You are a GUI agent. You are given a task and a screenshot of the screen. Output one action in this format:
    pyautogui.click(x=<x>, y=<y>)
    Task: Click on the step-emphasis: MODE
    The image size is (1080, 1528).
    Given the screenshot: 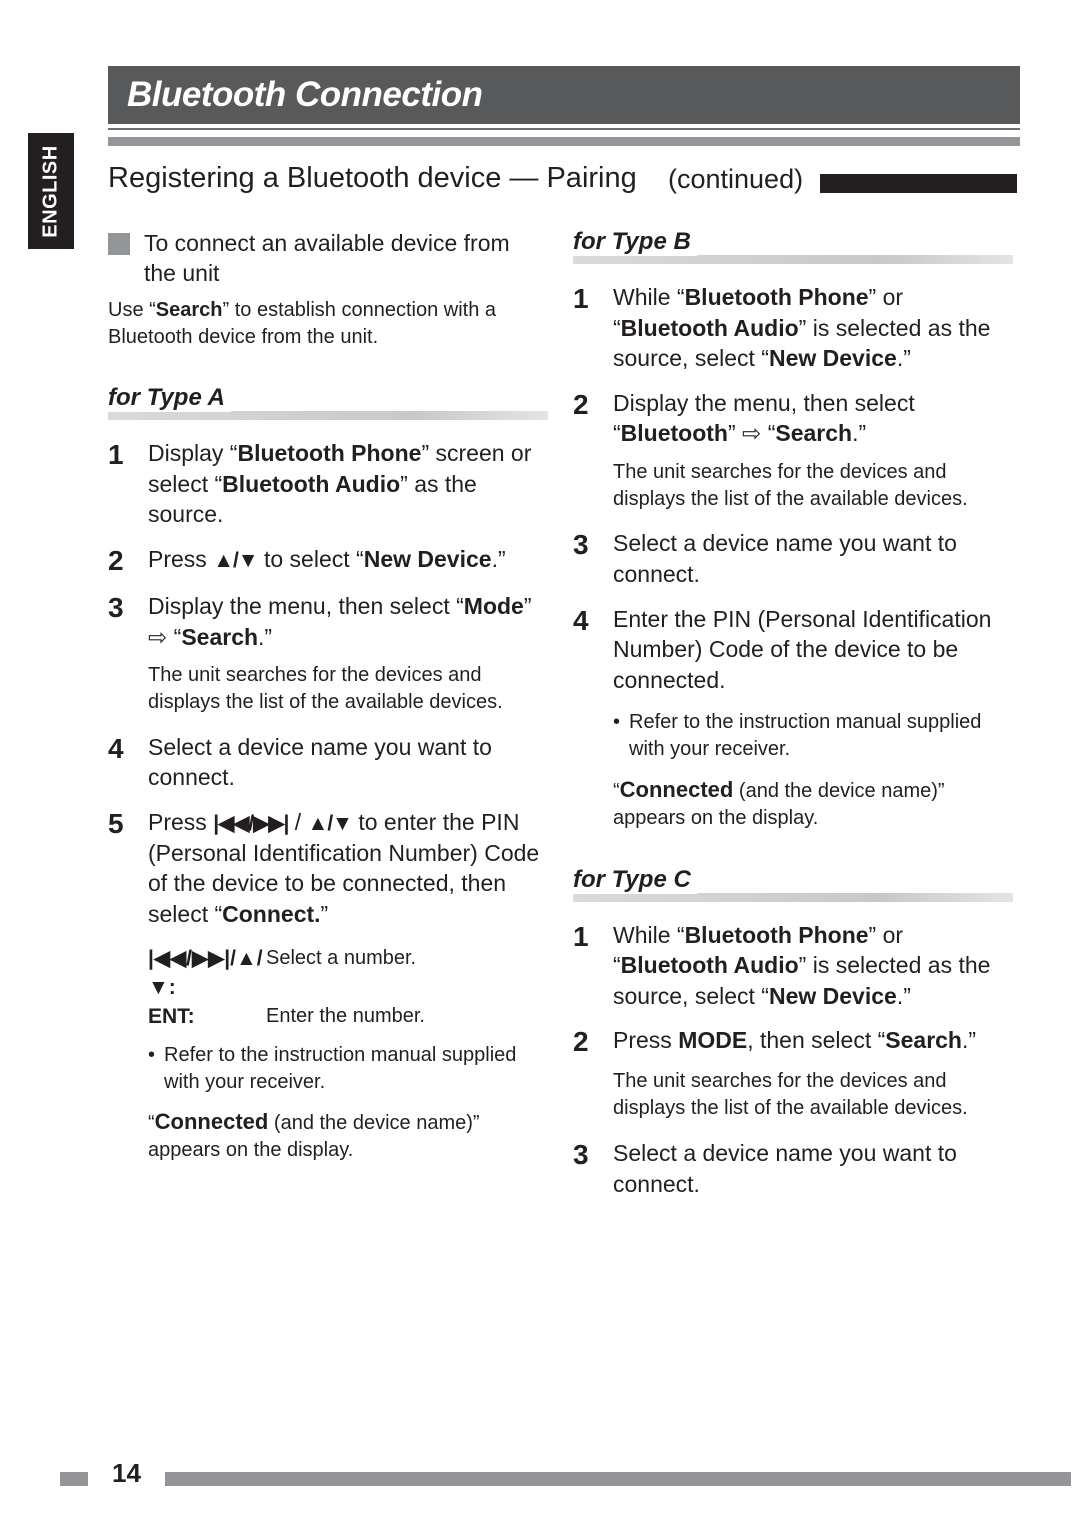 What is the action you would take?
    pyautogui.click(x=713, y=1040)
    